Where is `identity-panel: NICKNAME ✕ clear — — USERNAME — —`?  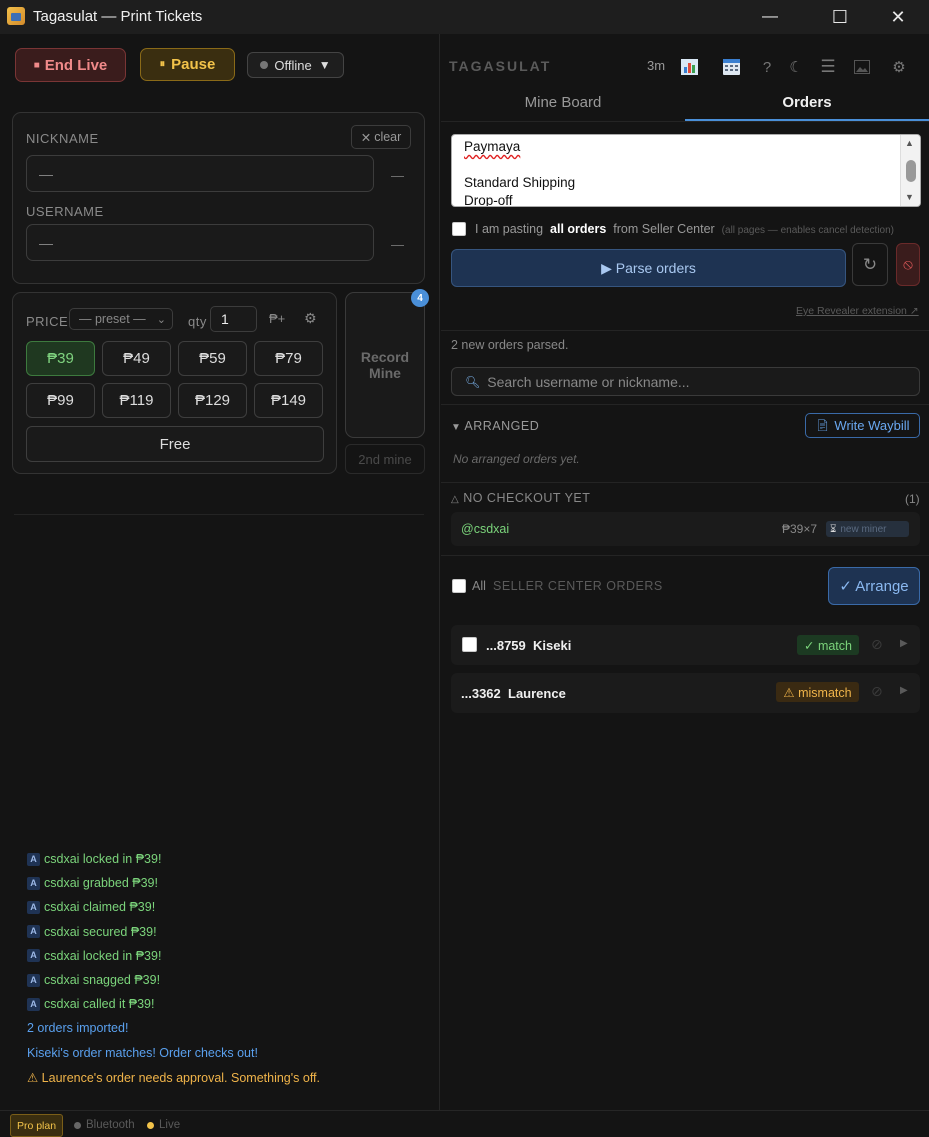 identity-panel: NICKNAME ✕ clear — — USERNAME — — is located at coordinates (218, 198).